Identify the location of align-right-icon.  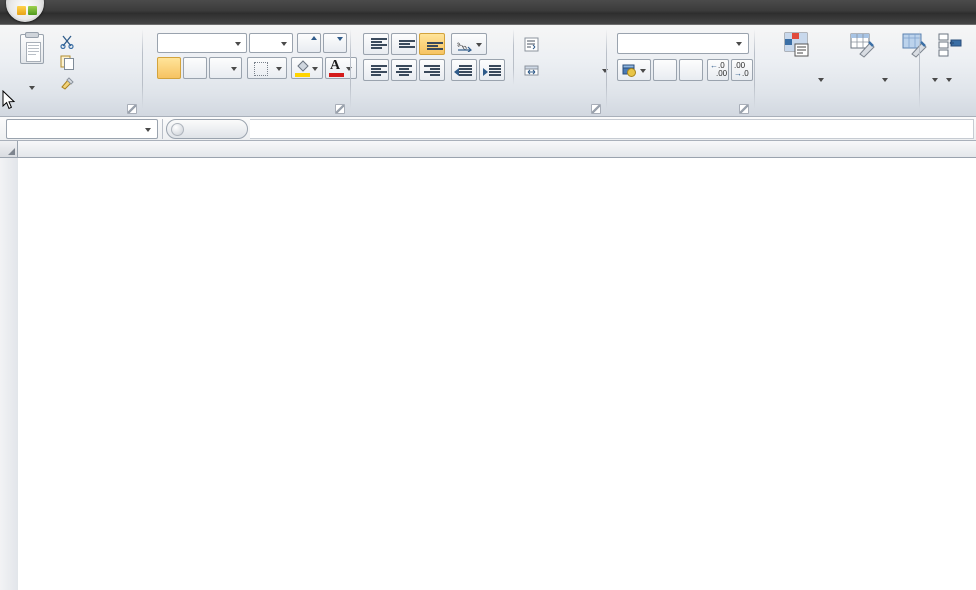
(433, 71).